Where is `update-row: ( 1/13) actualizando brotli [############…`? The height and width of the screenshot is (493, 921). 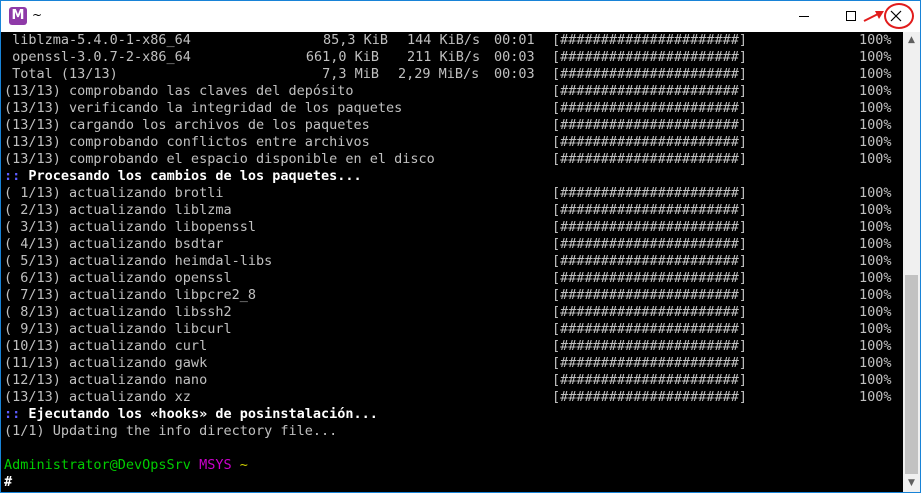
update-row: ( 1/13) actualizando brotli [############… is located at coordinates (448, 193).